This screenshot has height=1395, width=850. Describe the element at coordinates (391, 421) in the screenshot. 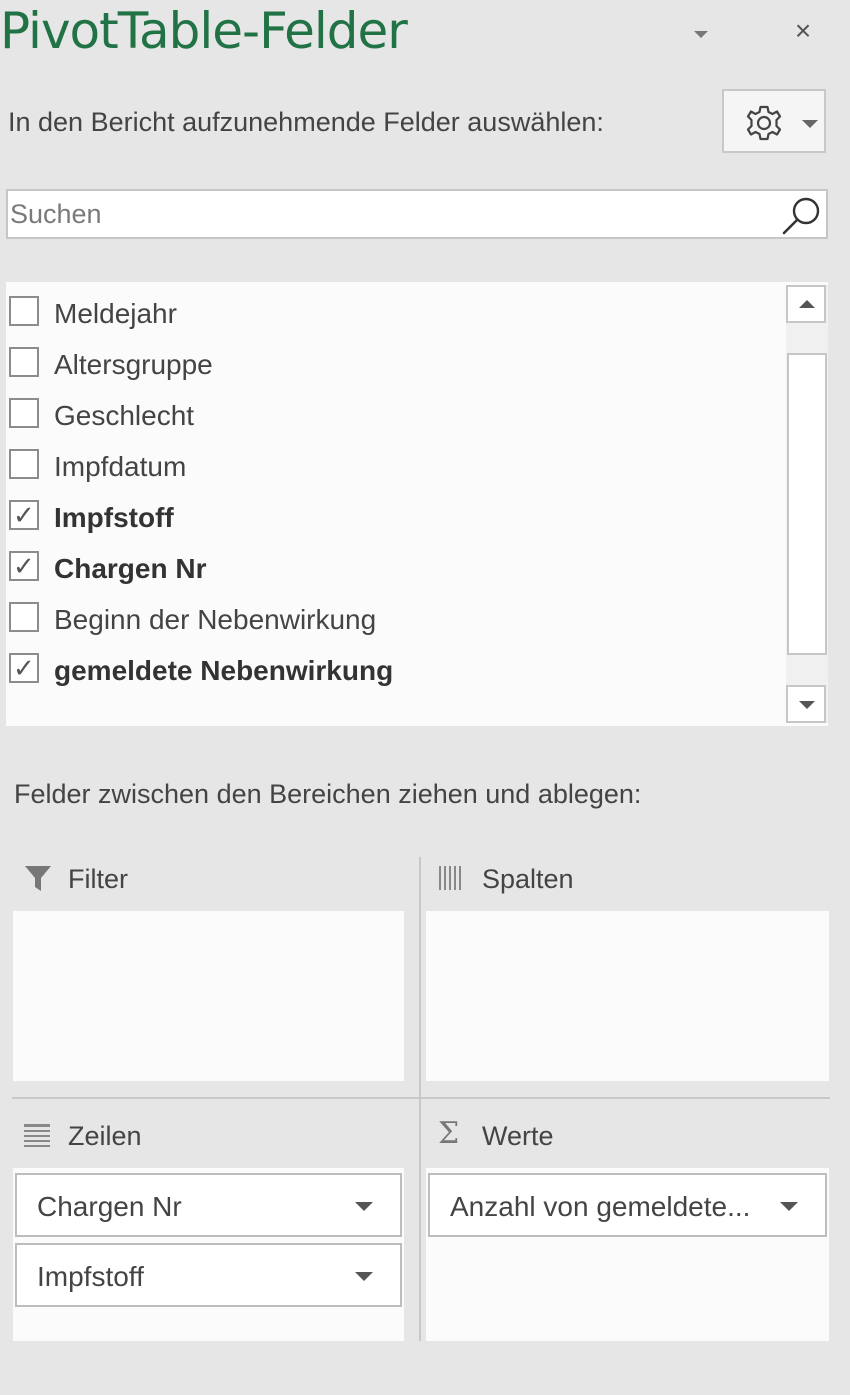

I see `field-item-geschlecht: Geschlecht` at that location.